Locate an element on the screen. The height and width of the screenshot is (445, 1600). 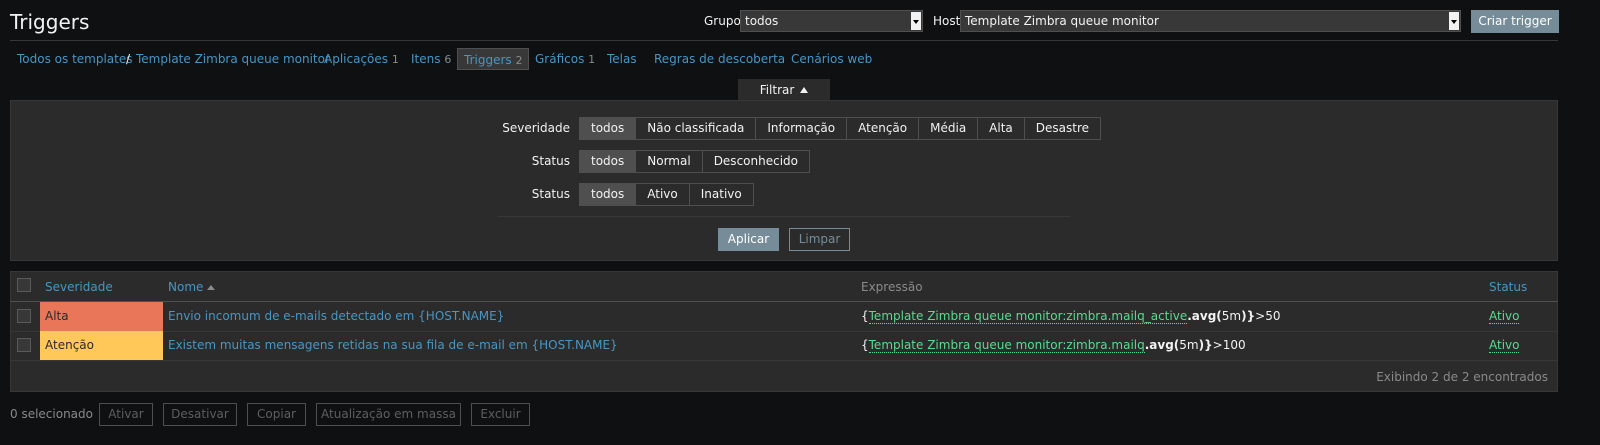
tab-triggers: Triggers 2 is located at coordinates (493, 59).